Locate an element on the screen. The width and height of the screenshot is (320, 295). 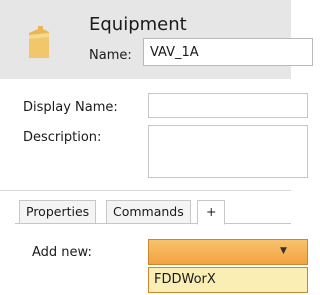
display-name-label: Display Name: is located at coordinates (70, 107).